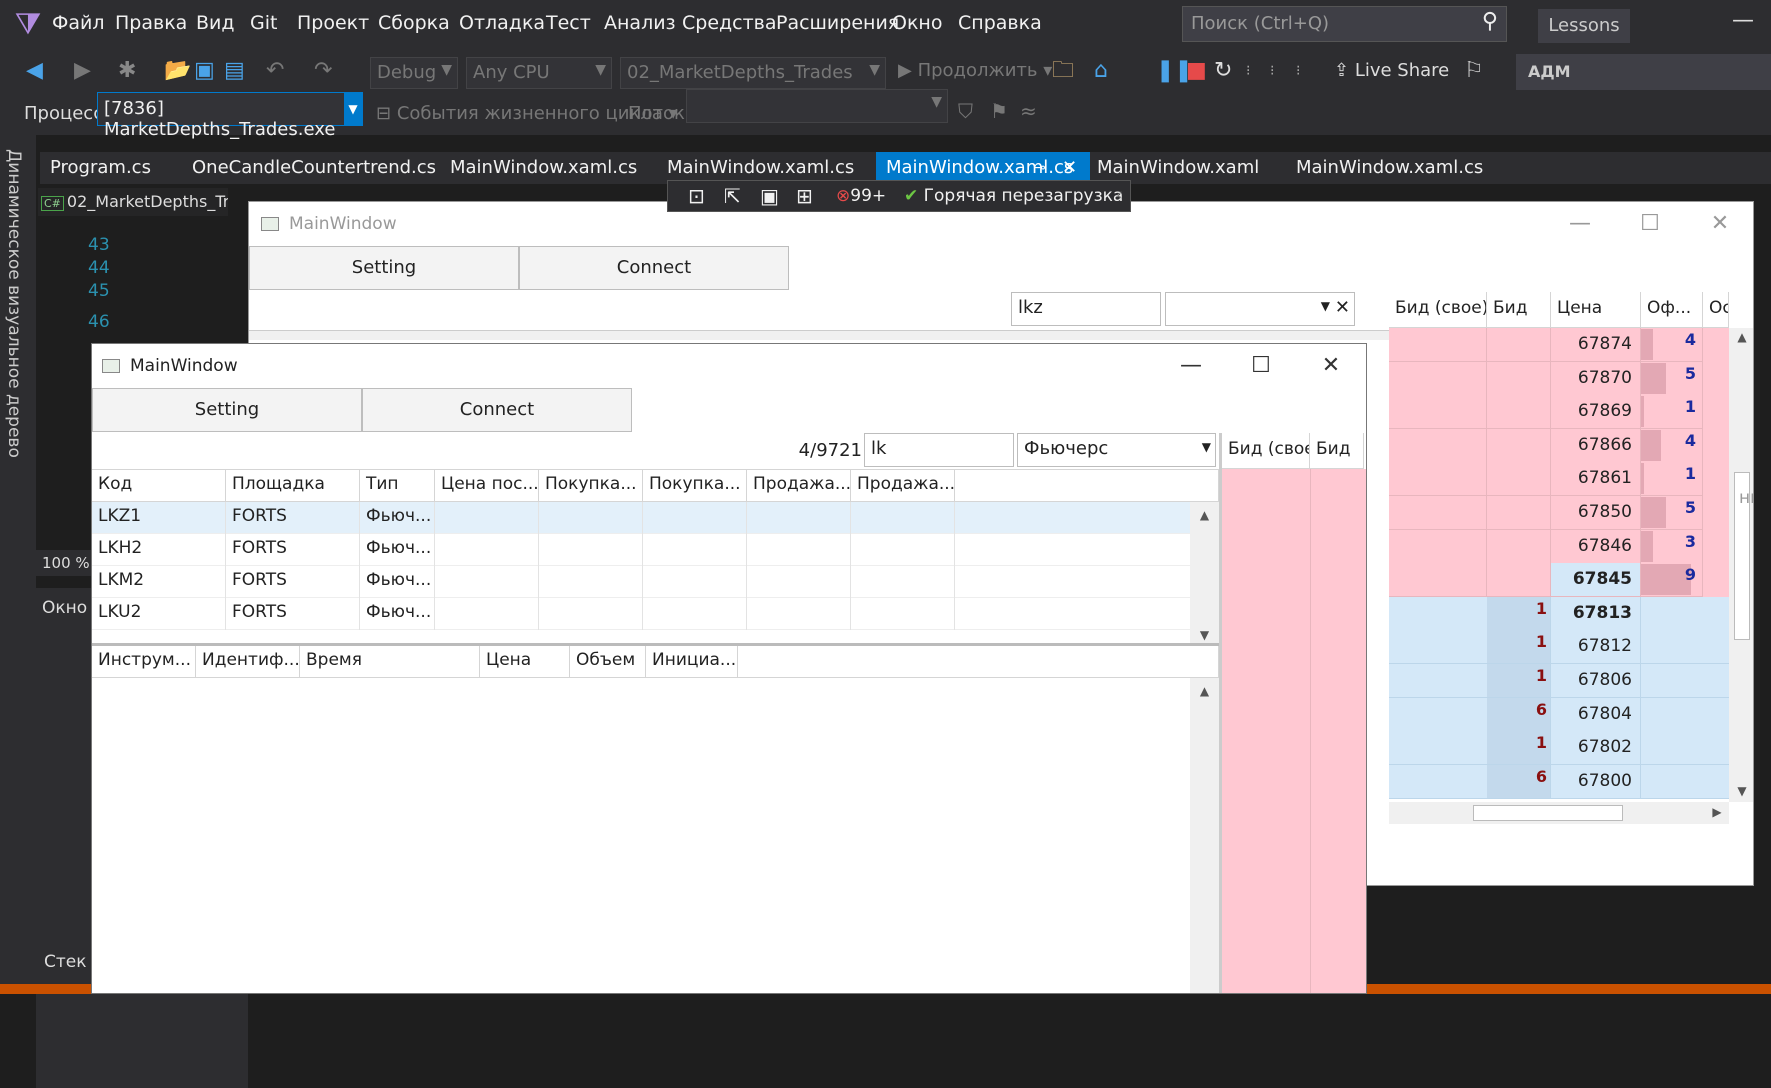  Describe the element at coordinates (390, 662) in the screenshot. I see `trade-col-header: Время` at that location.